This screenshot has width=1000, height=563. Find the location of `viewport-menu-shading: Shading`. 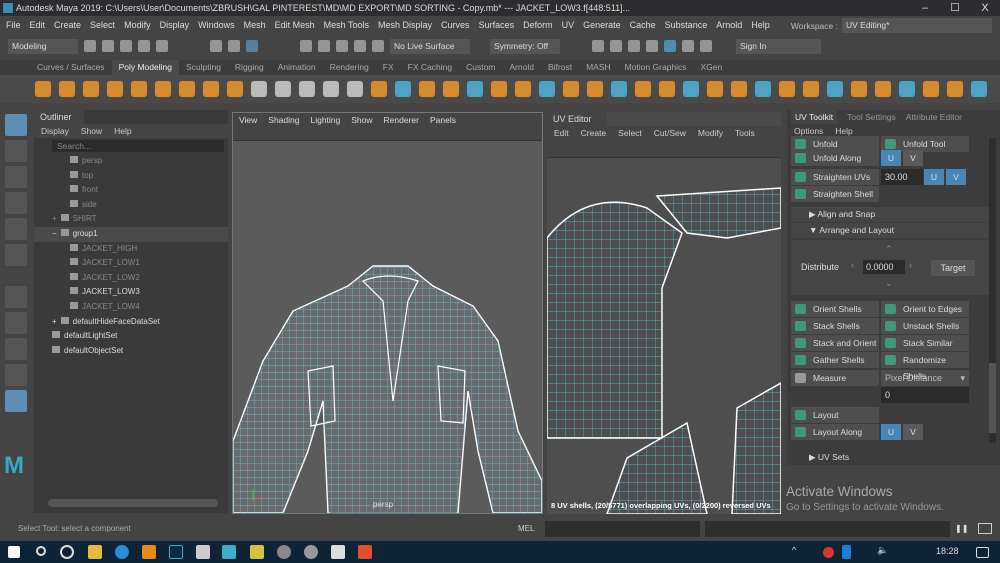

viewport-menu-shading: Shading is located at coordinates (283, 120).